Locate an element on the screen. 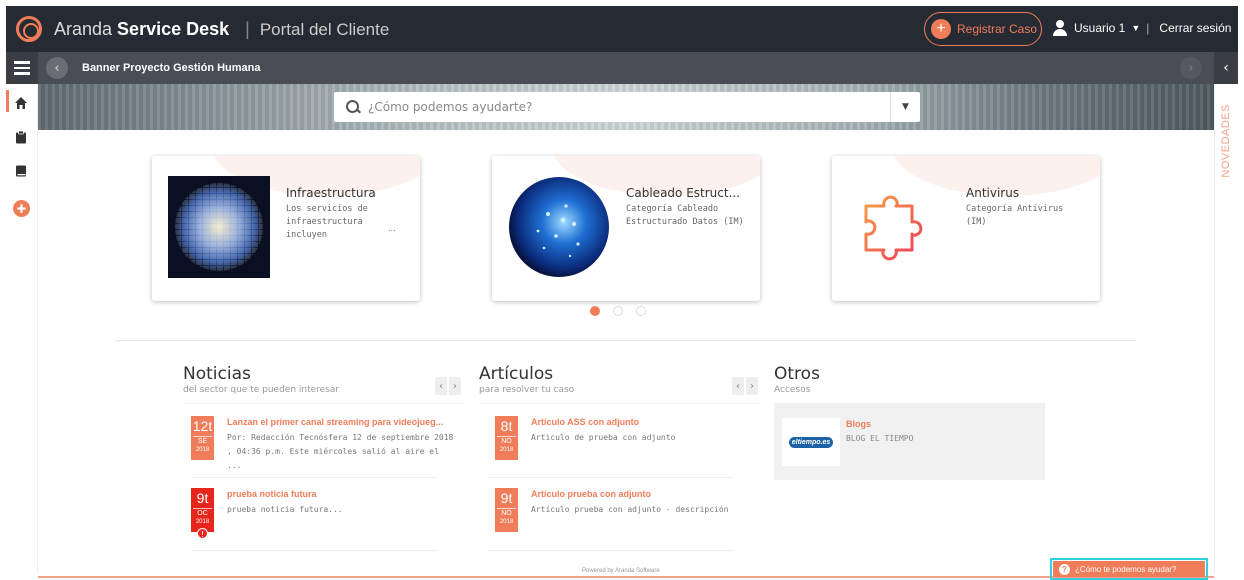 Image resolution: width=1244 pixels, height=580 pixels. alert-icon: ! is located at coordinates (202, 533).